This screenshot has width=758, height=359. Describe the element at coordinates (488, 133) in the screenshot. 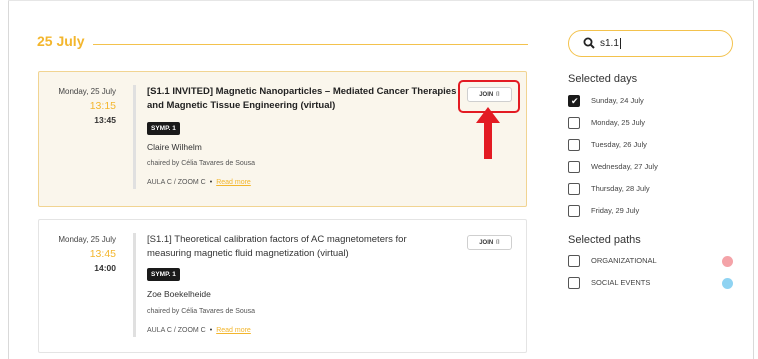

I see `annotation-arrow-icon` at that location.